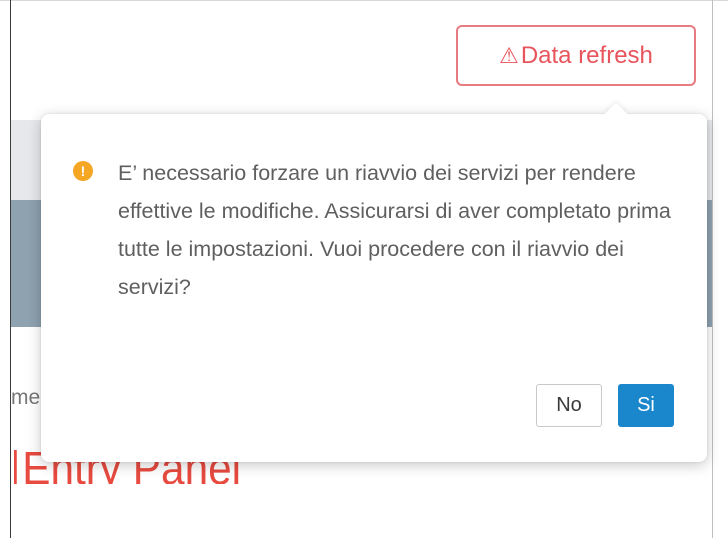 The height and width of the screenshot is (538, 728). What do you see at coordinates (616, 114) in the screenshot?
I see `popover-arrow` at bounding box center [616, 114].